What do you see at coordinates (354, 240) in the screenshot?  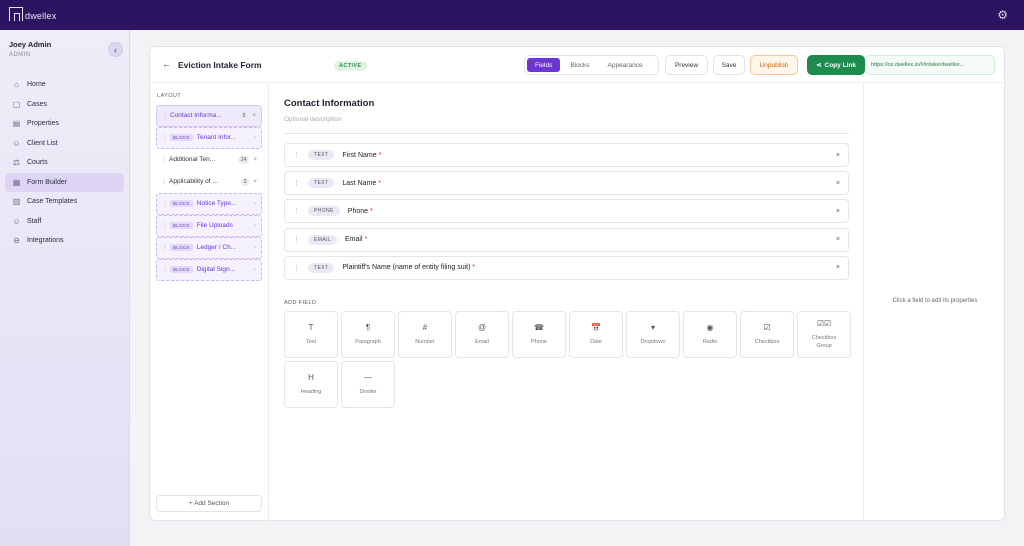 I see `field-label-text: Email` at bounding box center [354, 240].